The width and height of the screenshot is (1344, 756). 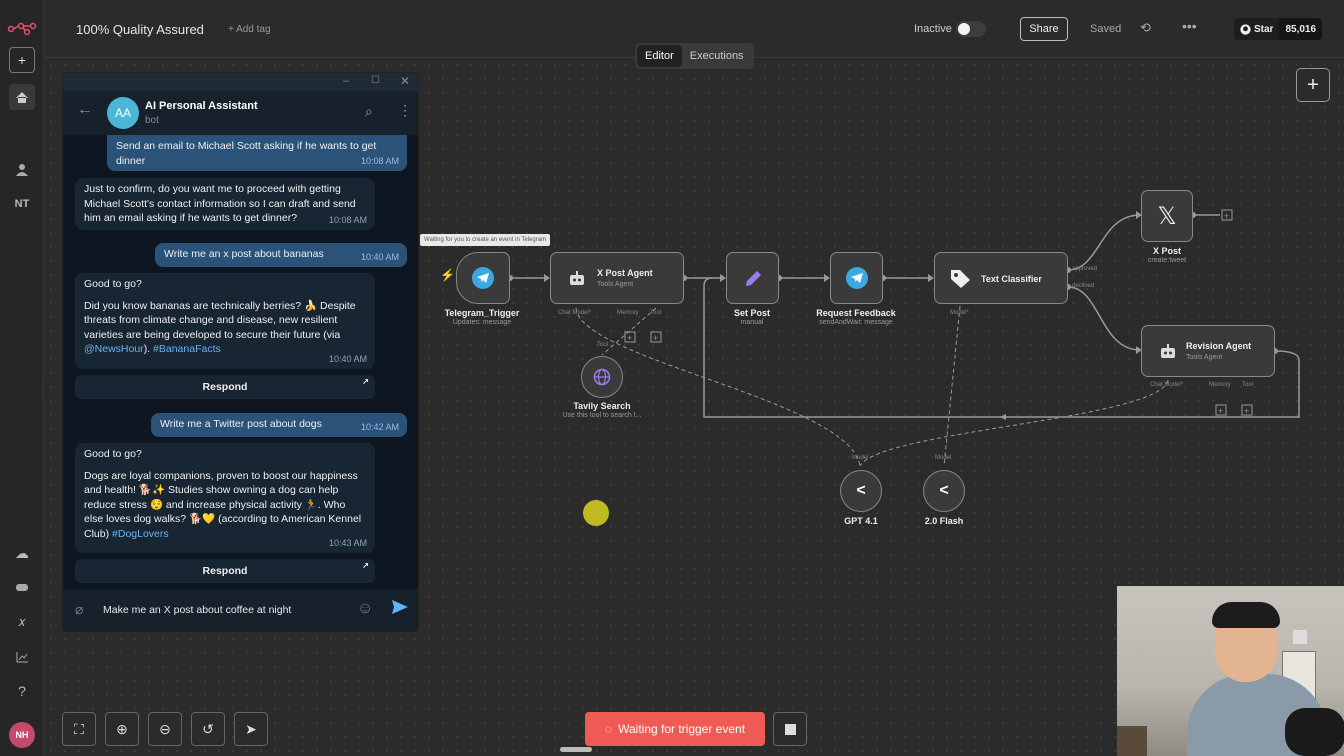 I want to click on back-arrow-icon: ←, so click(x=85, y=110).